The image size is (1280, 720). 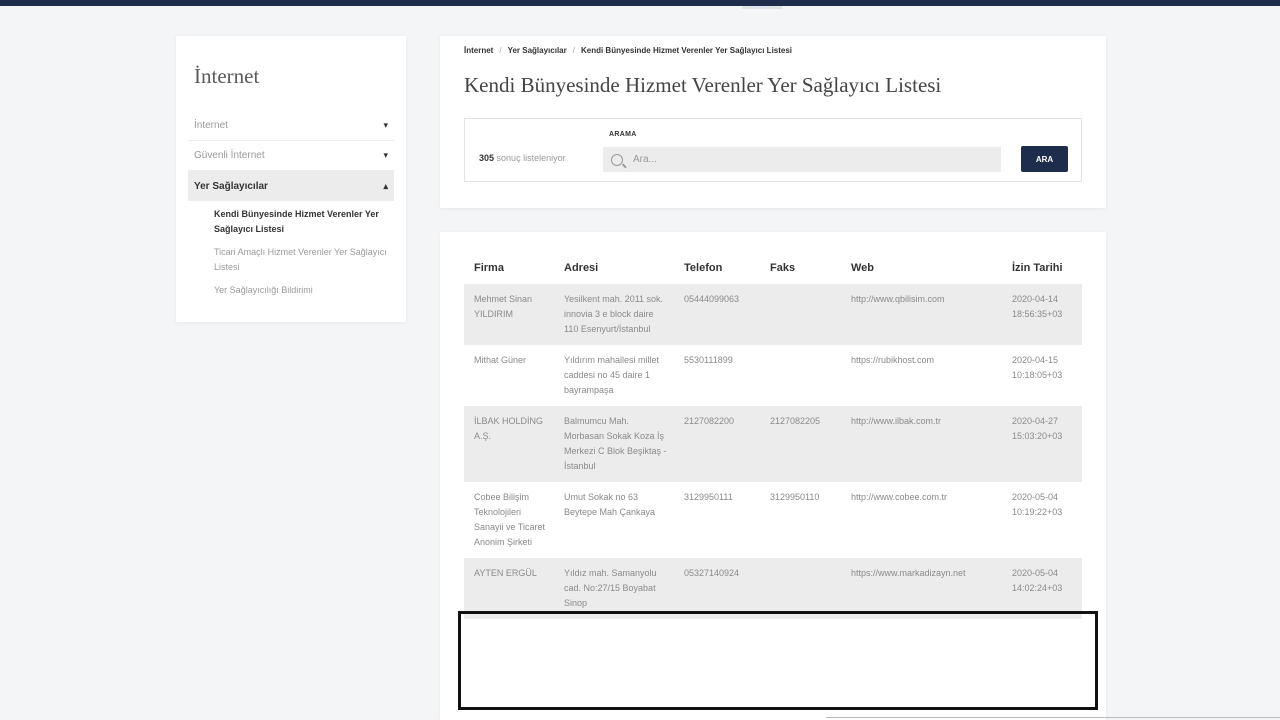 What do you see at coordinates (301, 290) in the screenshot?
I see `sidebar-subitem-bildirim: Yer Sağlayıcılığı Bildirimi` at bounding box center [301, 290].